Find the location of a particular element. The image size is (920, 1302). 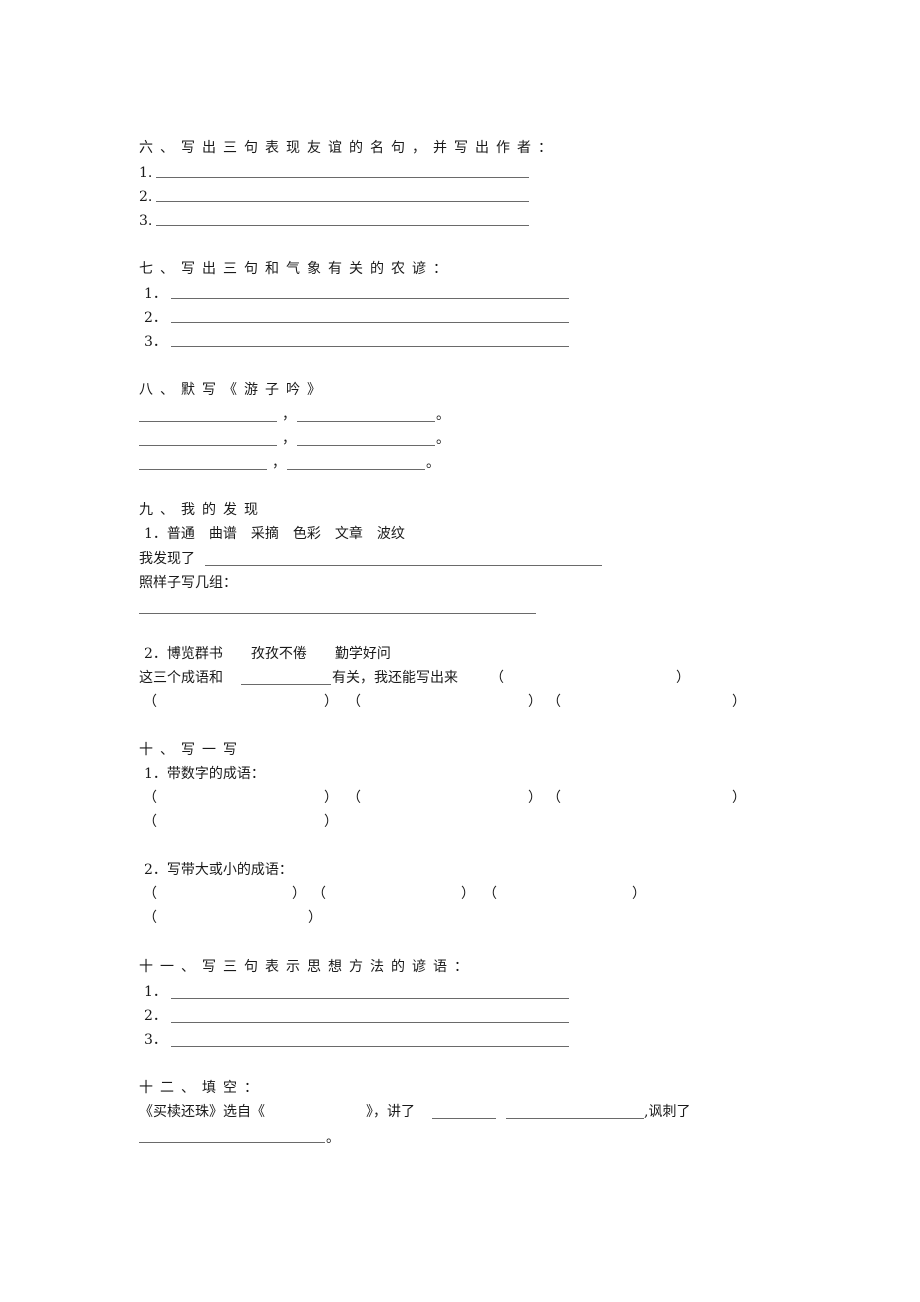

poem-line-2a-blank is located at coordinates (208, 445).